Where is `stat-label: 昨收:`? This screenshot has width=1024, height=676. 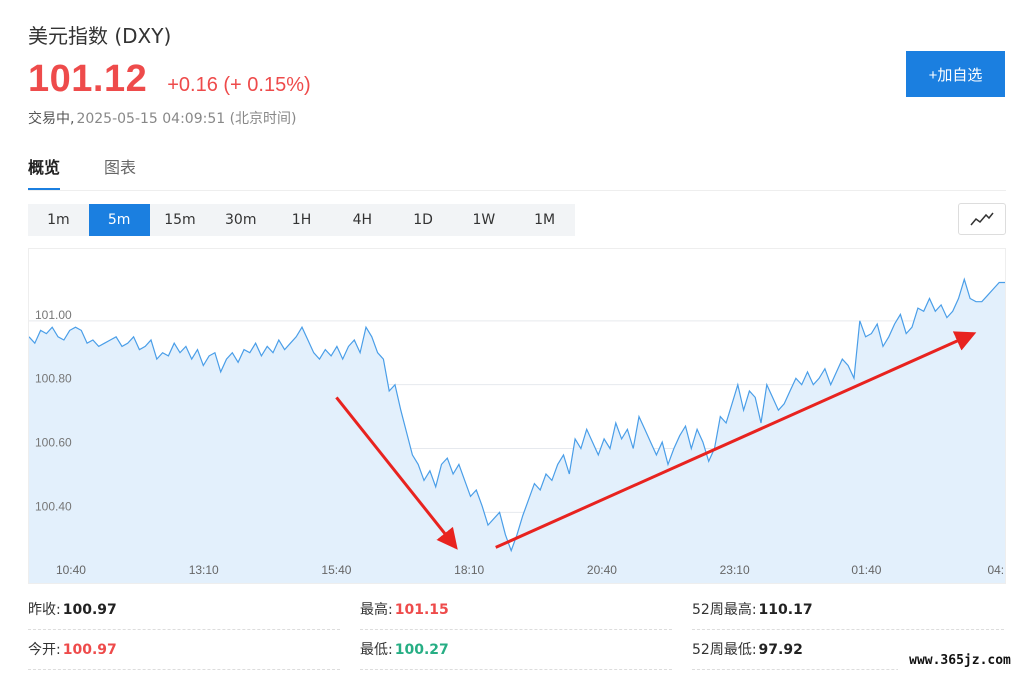
stat-label: 昨收: is located at coordinates (44, 610).